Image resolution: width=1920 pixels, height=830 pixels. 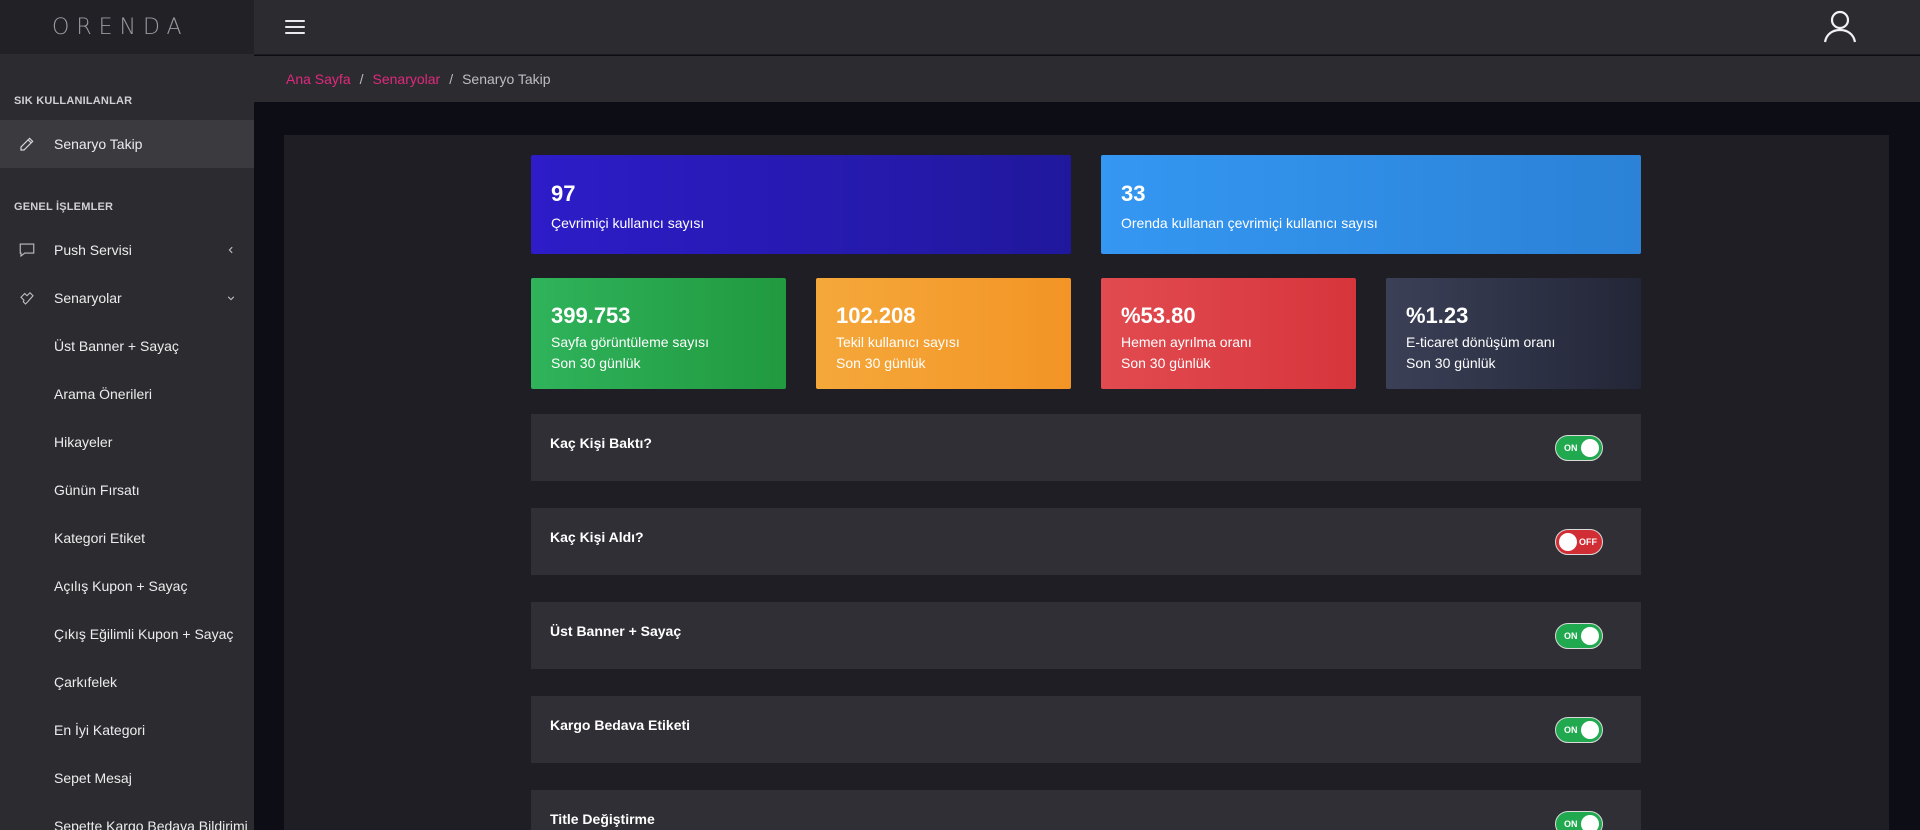 I want to click on sidebar-item-label: Senaryolar, so click(x=88, y=298).